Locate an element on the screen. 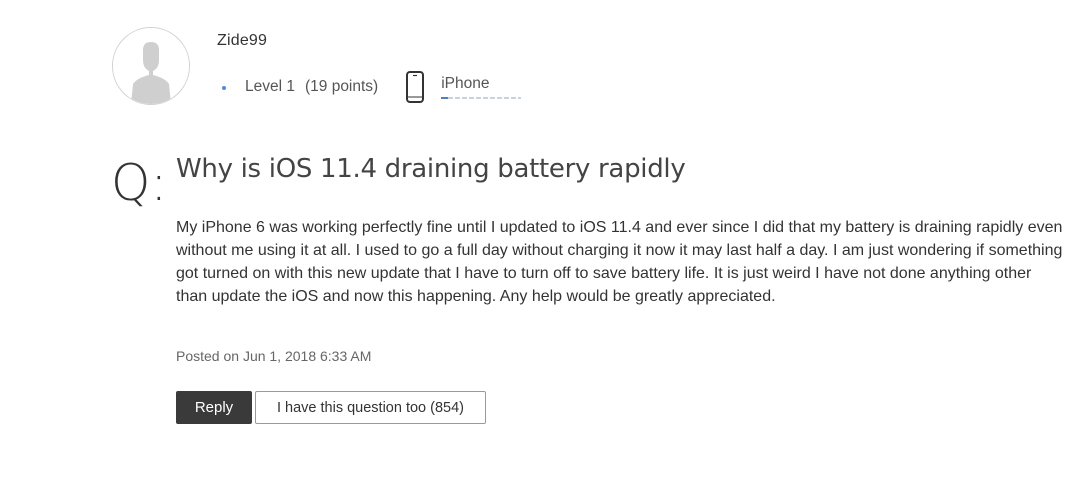 This screenshot has width=1084, height=481. device-underline is located at coordinates (481, 98).